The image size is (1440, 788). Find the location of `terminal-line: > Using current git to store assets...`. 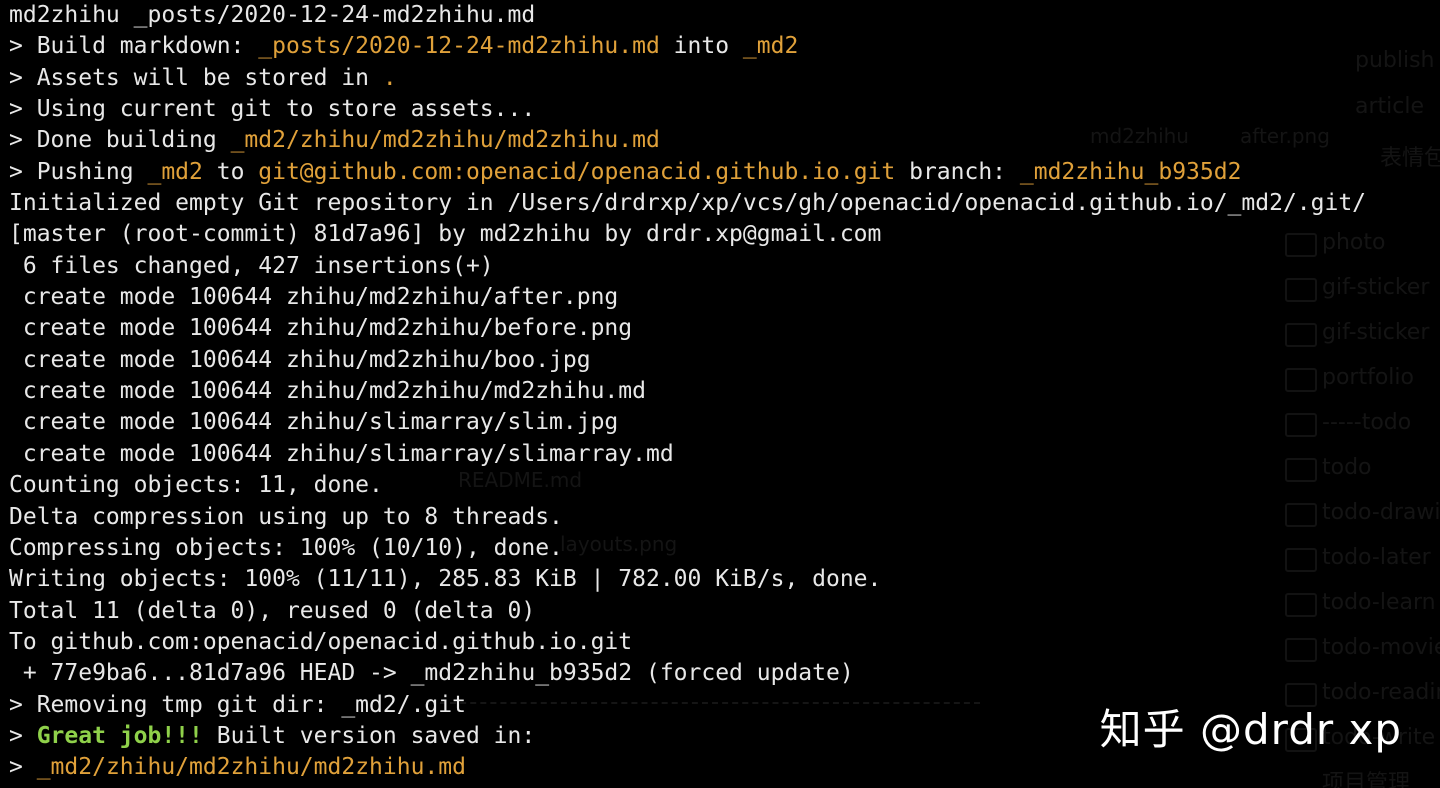

terminal-line: > Using current git to store assets... is located at coordinates (721, 109).